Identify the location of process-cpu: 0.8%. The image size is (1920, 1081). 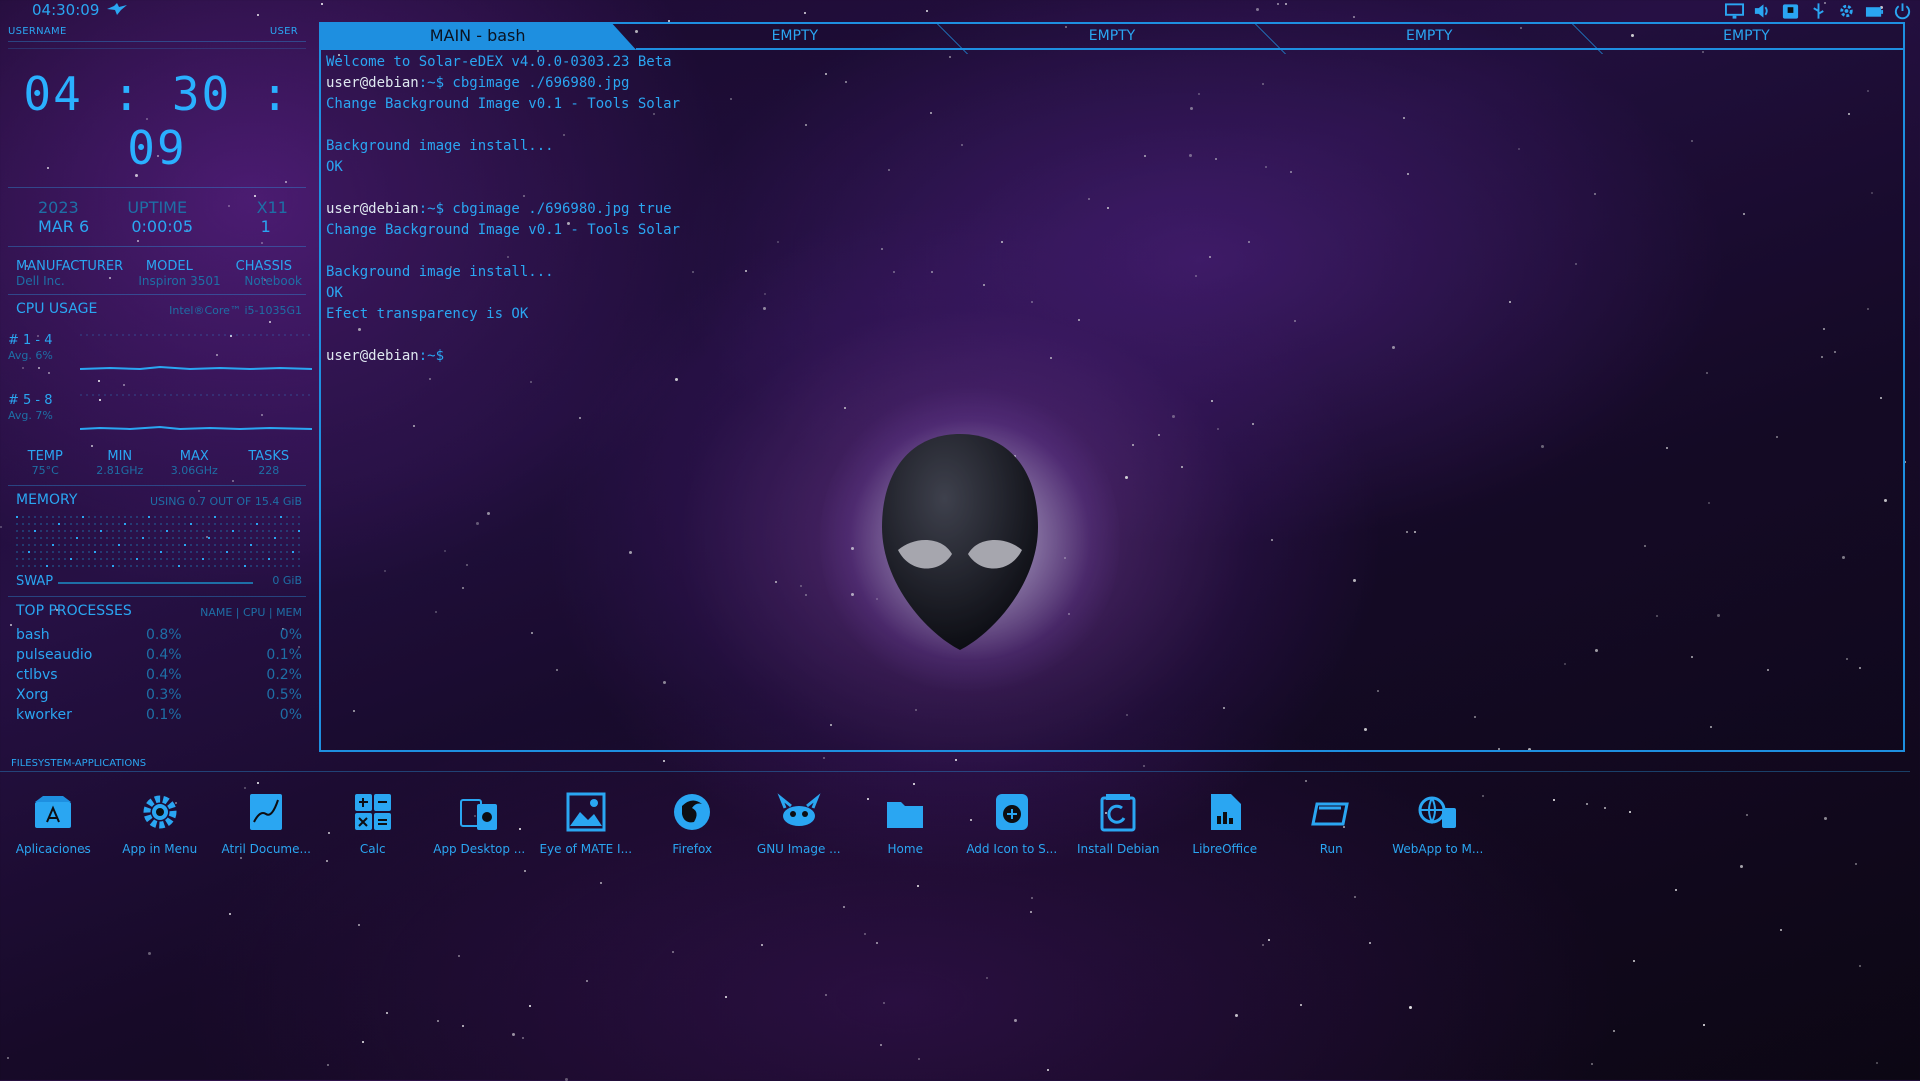
(164, 635).